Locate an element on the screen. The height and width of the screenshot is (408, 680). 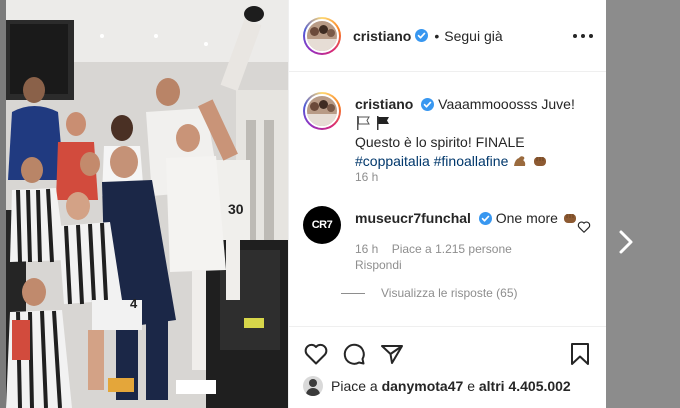
caption-message: Vaaammooosss Juve! is located at coordinates (506, 104).